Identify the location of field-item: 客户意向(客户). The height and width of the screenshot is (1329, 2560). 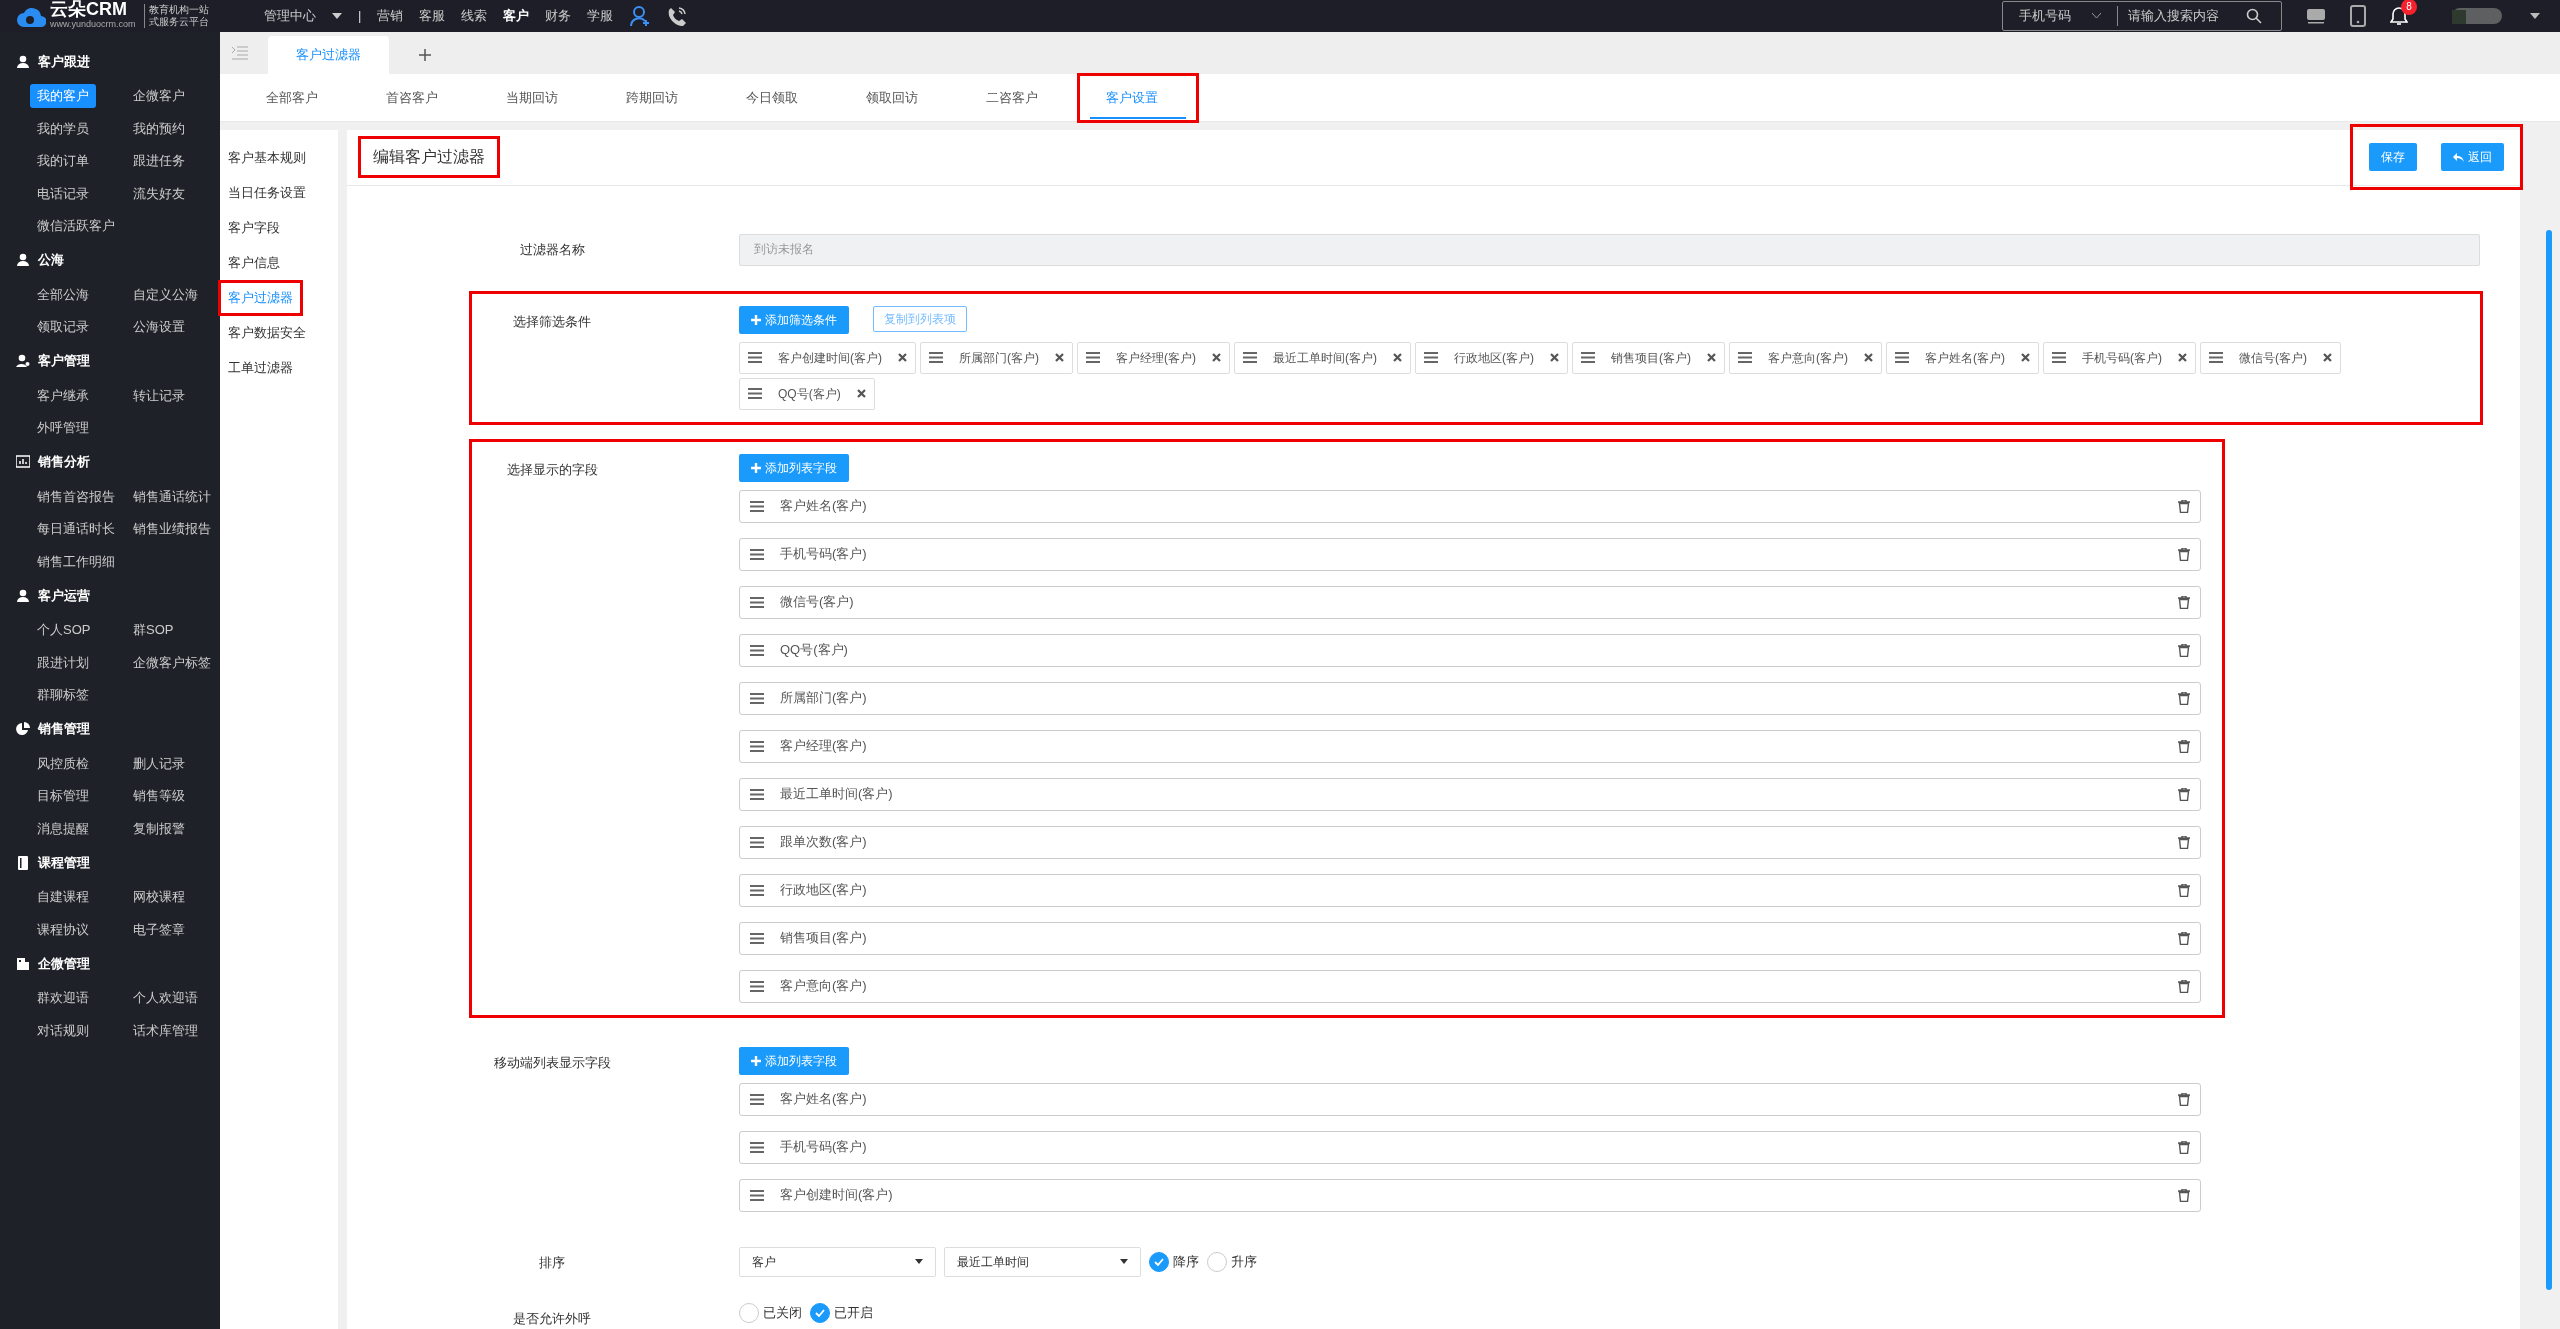
(1470, 986).